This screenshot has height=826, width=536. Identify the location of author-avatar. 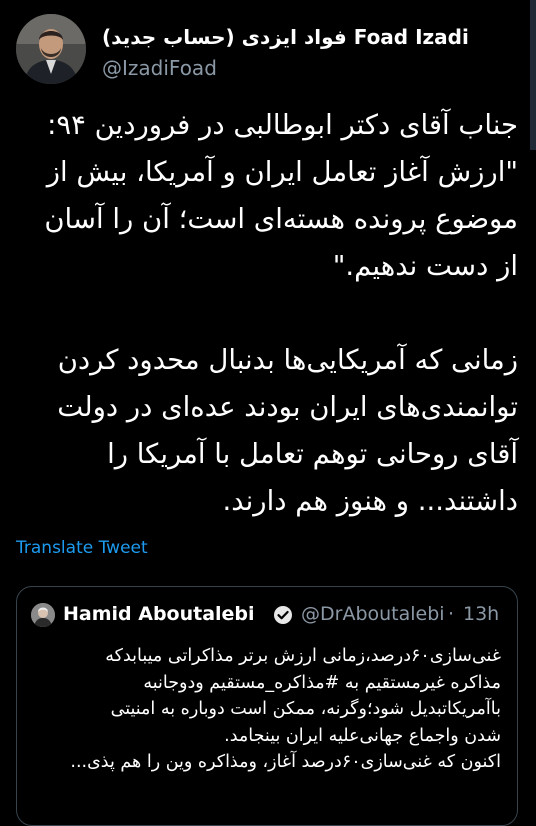
(51, 49).